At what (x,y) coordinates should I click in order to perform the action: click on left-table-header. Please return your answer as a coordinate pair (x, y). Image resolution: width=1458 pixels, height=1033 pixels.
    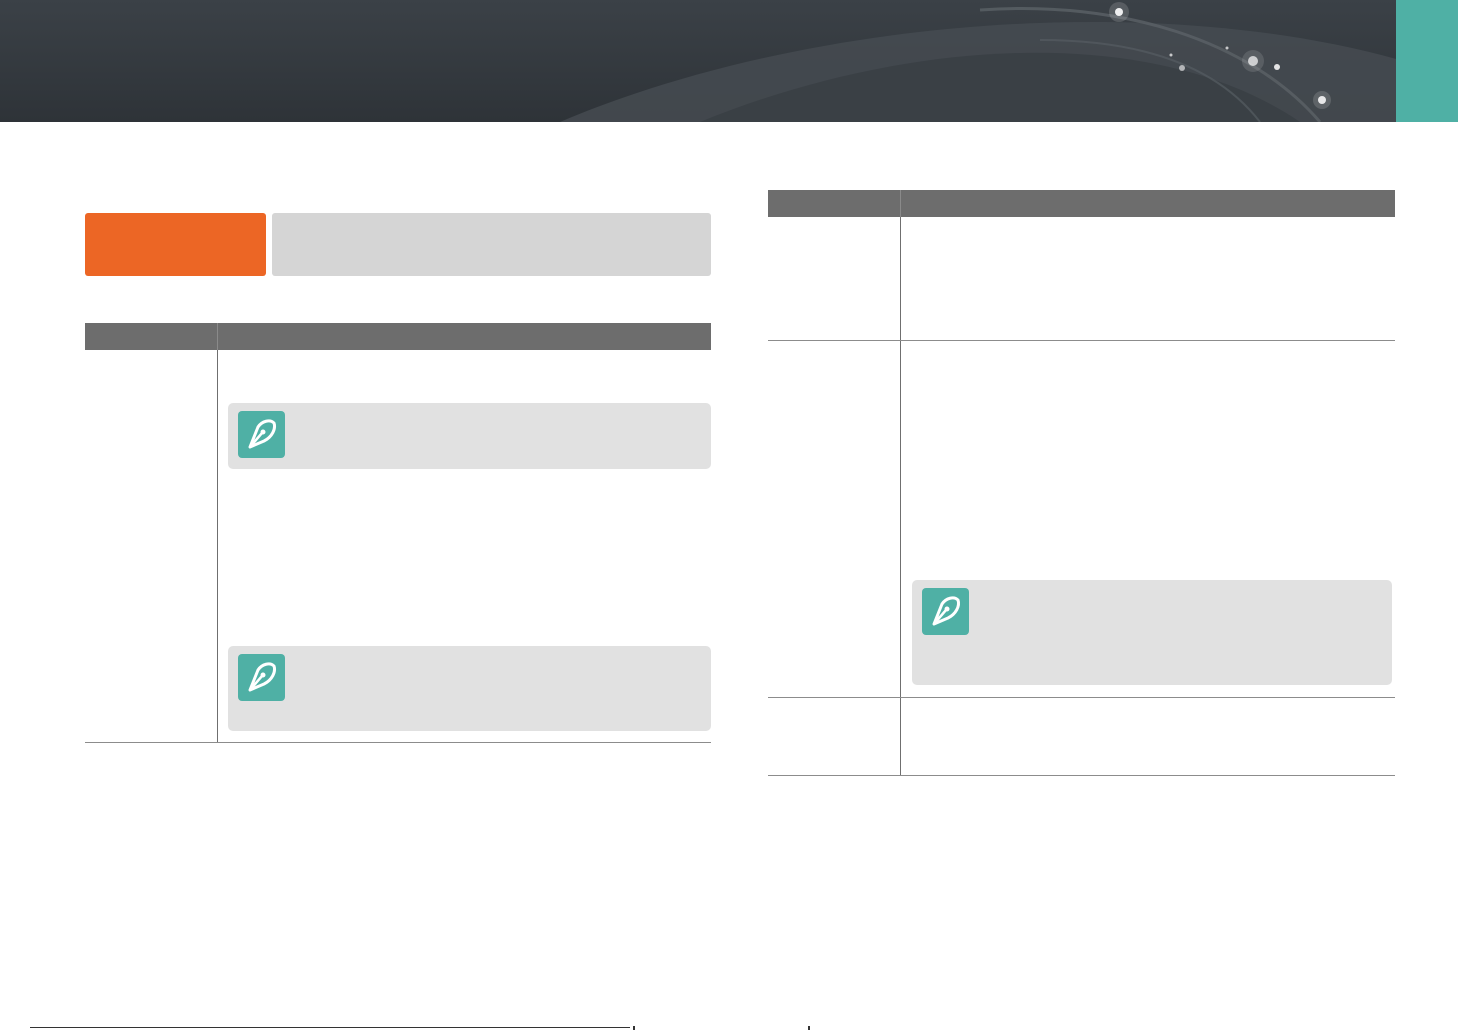
    Looking at the image, I should click on (398, 336).